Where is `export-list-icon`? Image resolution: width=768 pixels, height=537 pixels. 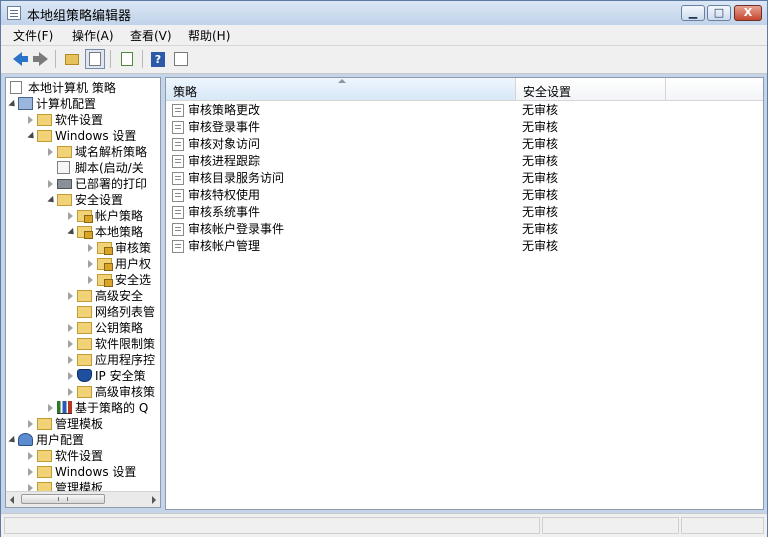
export-list-icon is located at coordinates (127, 59).